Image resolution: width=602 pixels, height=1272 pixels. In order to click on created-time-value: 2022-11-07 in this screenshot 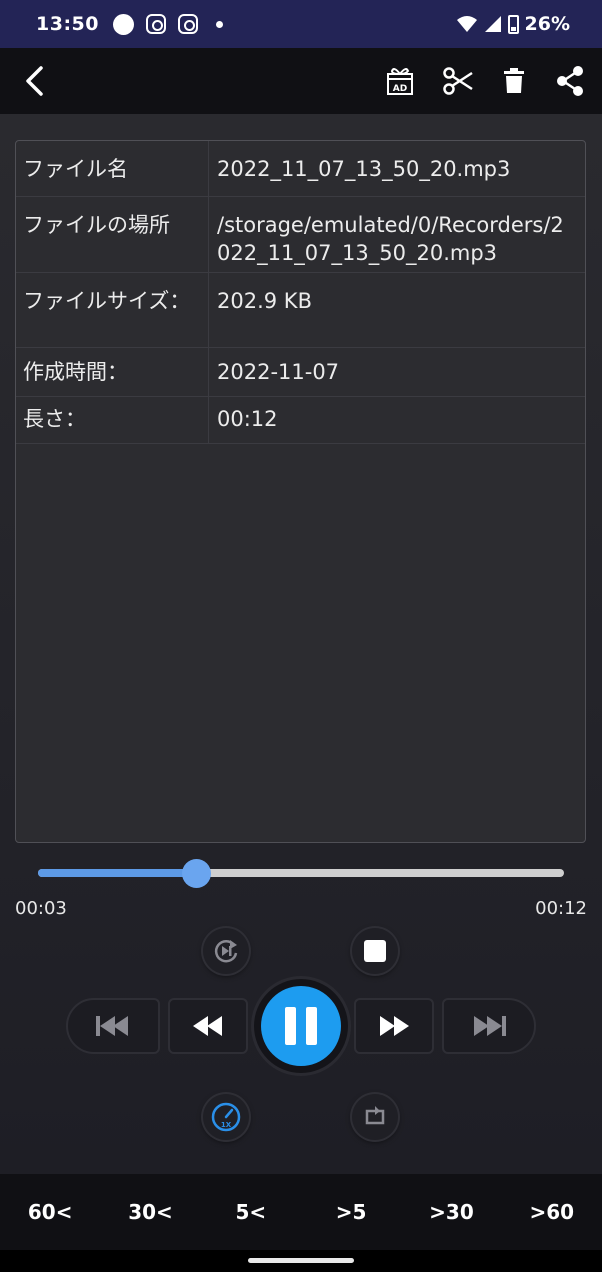, I will do `click(278, 372)`.